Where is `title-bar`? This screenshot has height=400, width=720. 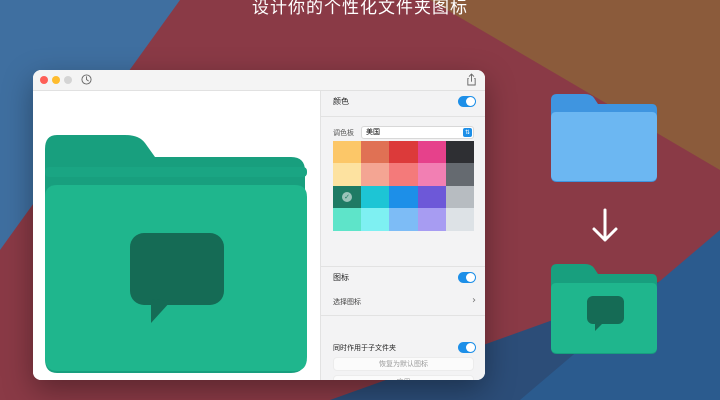 title-bar is located at coordinates (259, 80).